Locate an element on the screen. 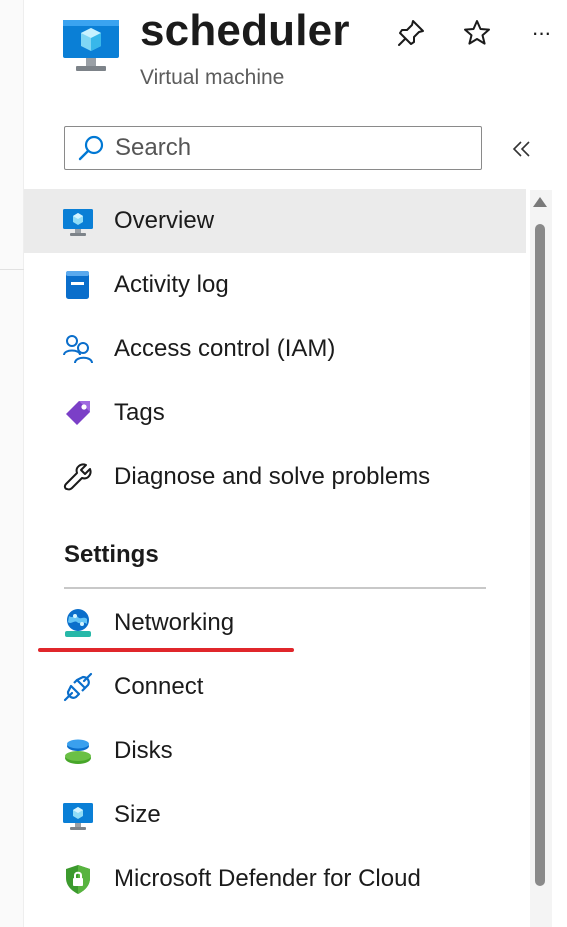  more-button: ··· is located at coordinates (541, 33).